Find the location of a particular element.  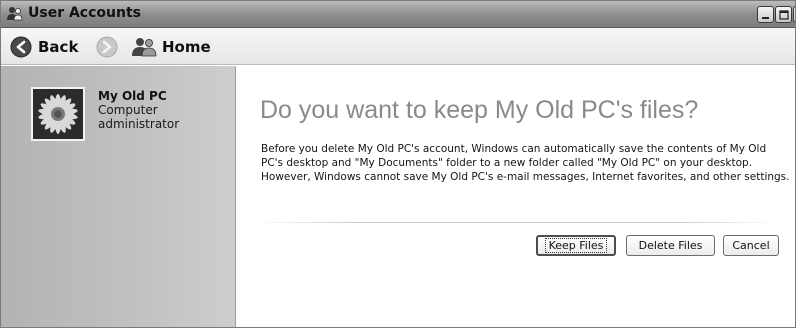

delete-files-button: Delete Files is located at coordinates (670, 245).